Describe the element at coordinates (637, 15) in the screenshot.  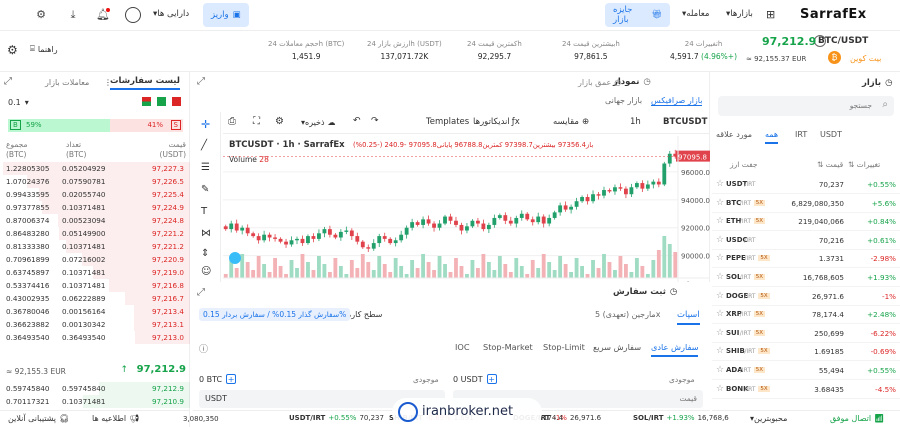
I see `market-prize-button: جایزه بازار 🎁︎` at that location.